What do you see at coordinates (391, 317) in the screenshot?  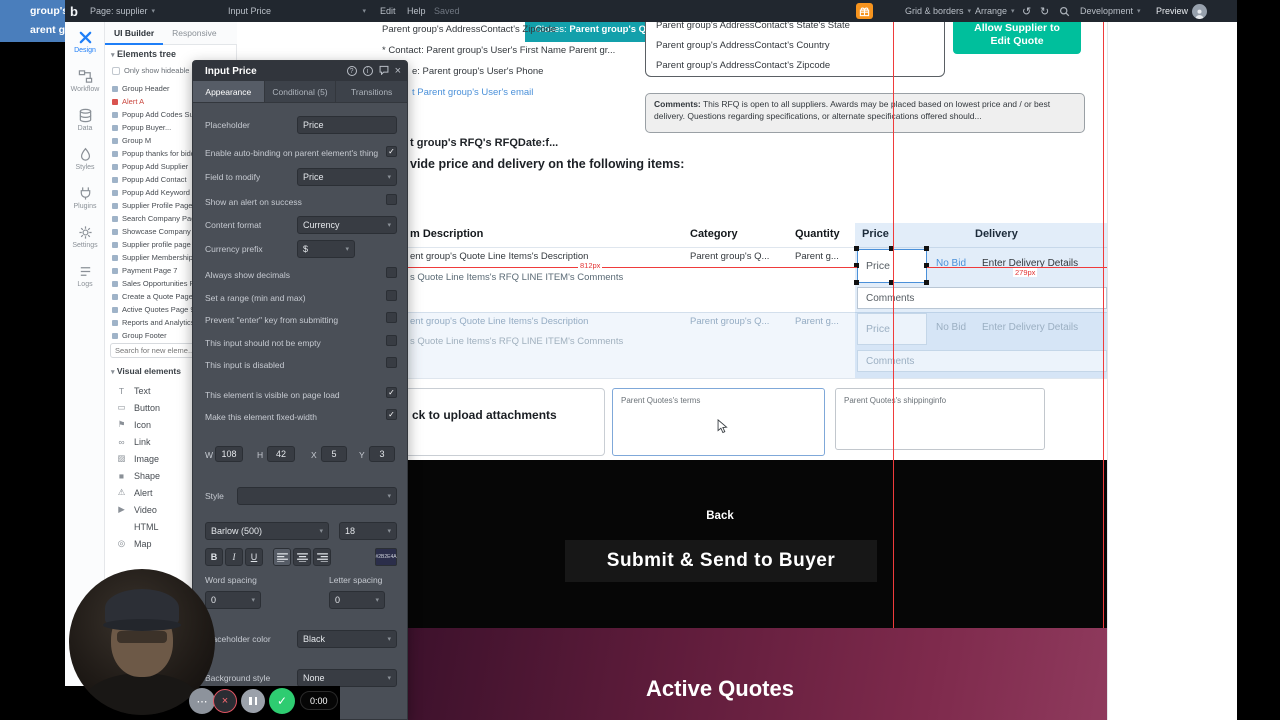 I see `prevent-enter-checkbox` at bounding box center [391, 317].